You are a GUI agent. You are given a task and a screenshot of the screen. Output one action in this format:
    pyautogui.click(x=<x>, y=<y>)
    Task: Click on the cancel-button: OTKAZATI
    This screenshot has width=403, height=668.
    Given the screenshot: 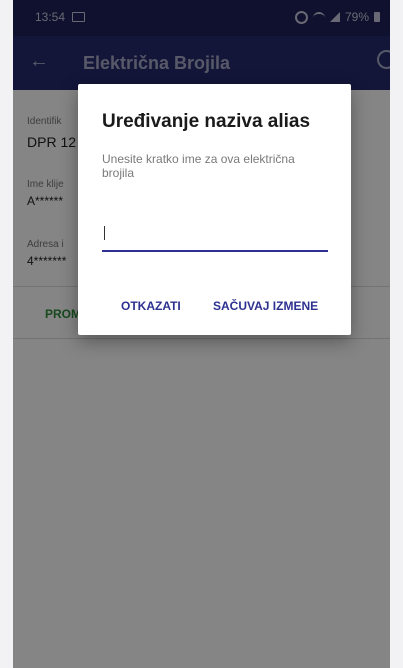 What is the action you would take?
    pyautogui.click(x=151, y=306)
    